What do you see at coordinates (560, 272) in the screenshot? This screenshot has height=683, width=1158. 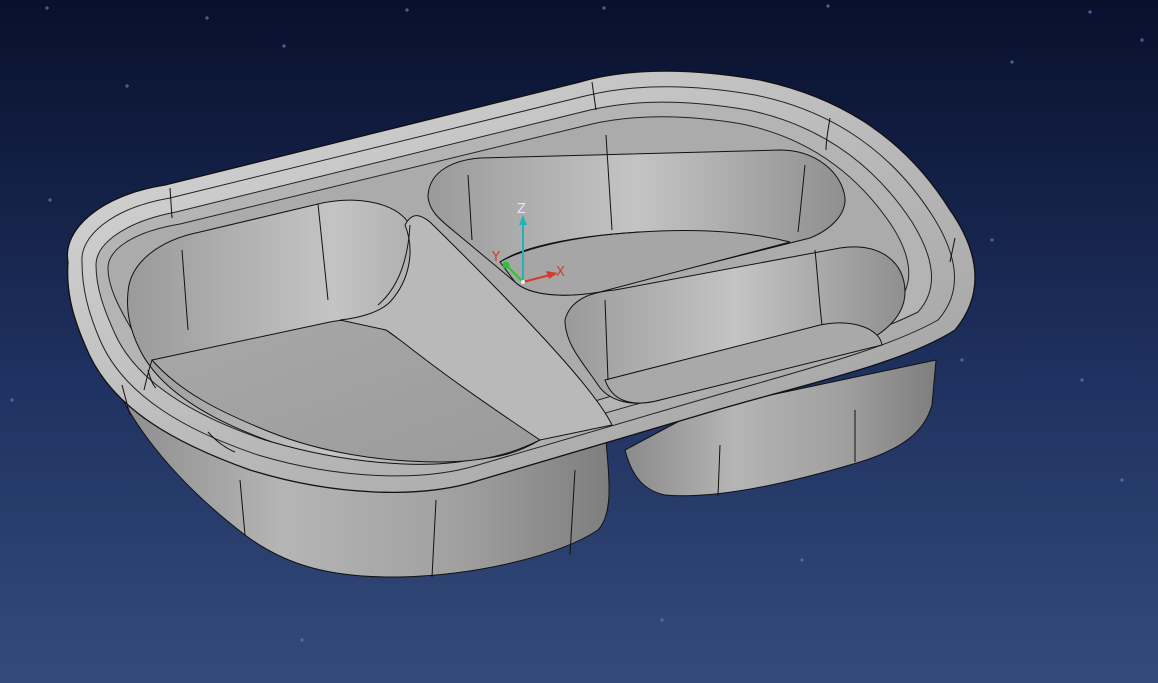 I see `x-axis-label: X` at bounding box center [560, 272].